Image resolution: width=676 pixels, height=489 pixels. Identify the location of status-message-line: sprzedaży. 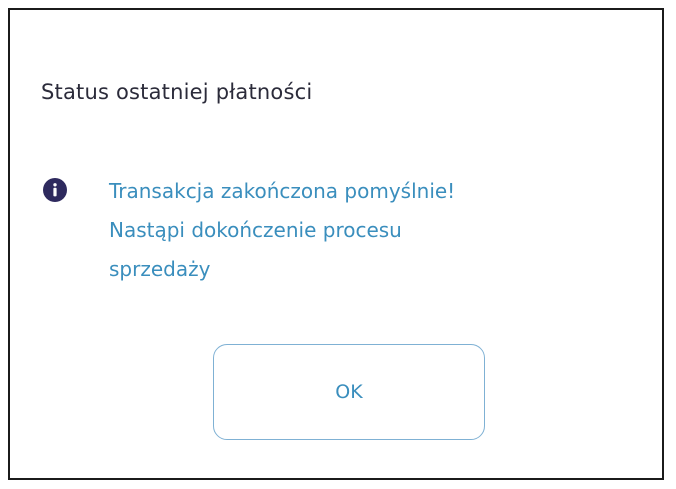
(160, 269).